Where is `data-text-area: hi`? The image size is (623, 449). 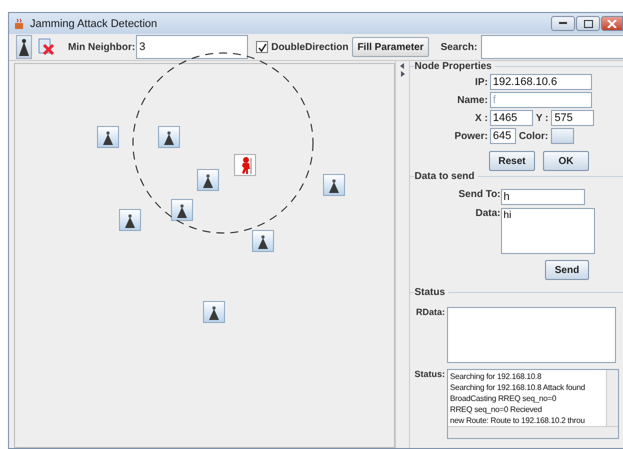
data-text-area: hi is located at coordinates (547, 231).